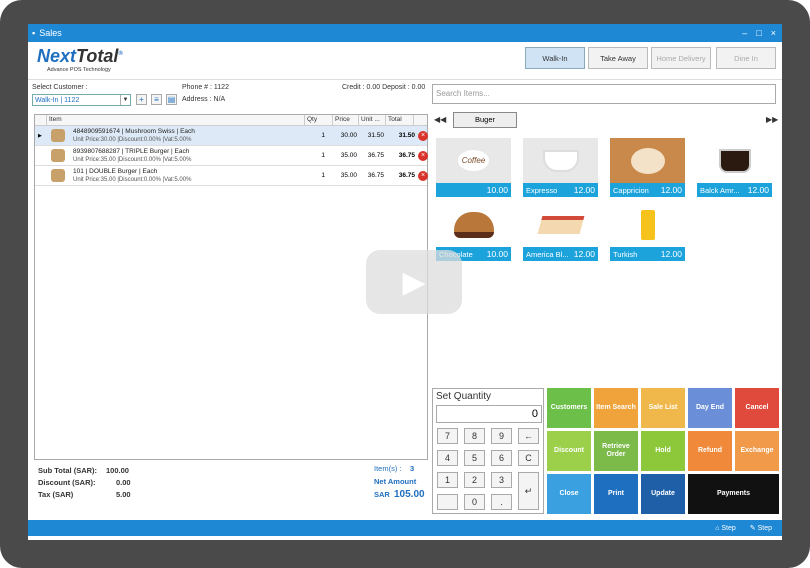 The width and height of the screenshot is (810, 568). Describe the element at coordinates (560, 160) in the screenshot. I see `espresso-image` at that location.